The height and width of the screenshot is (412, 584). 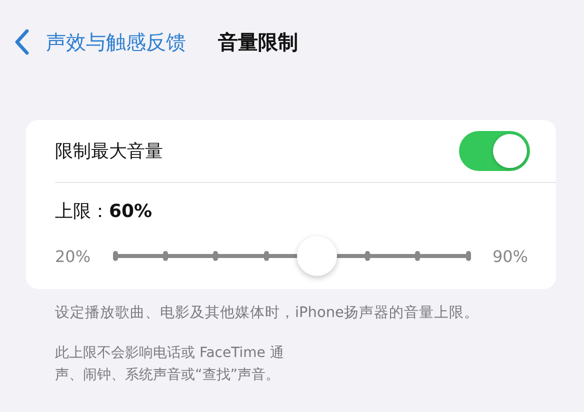 I want to click on slider-thumb, so click(x=316, y=256).